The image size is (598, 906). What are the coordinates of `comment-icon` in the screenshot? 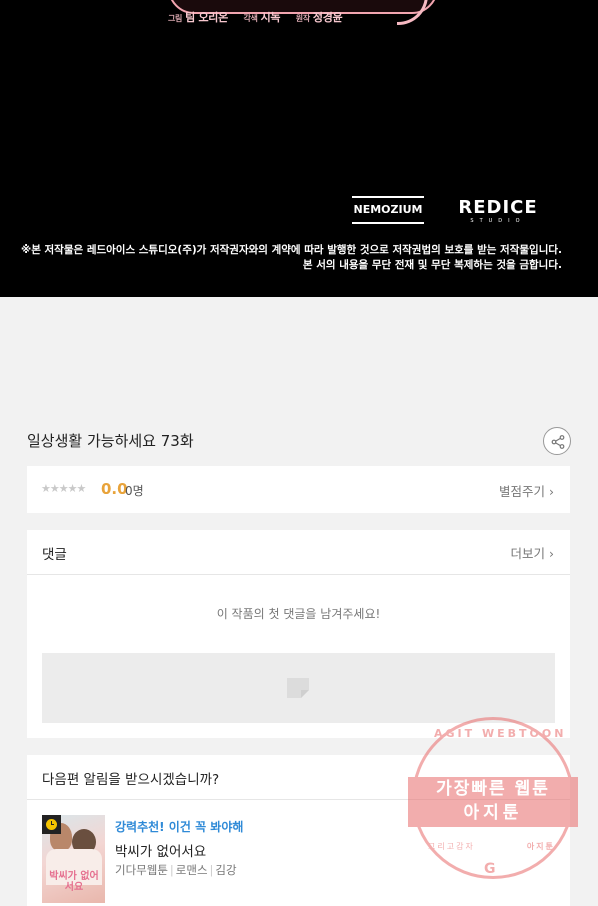 It's located at (298, 688).